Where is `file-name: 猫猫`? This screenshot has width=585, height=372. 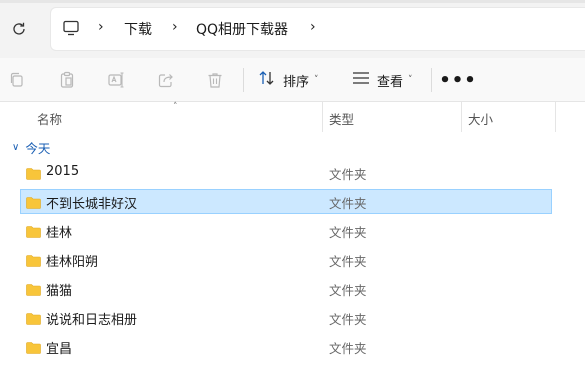
file-name: 猫猫 is located at coordinates (59, 291).